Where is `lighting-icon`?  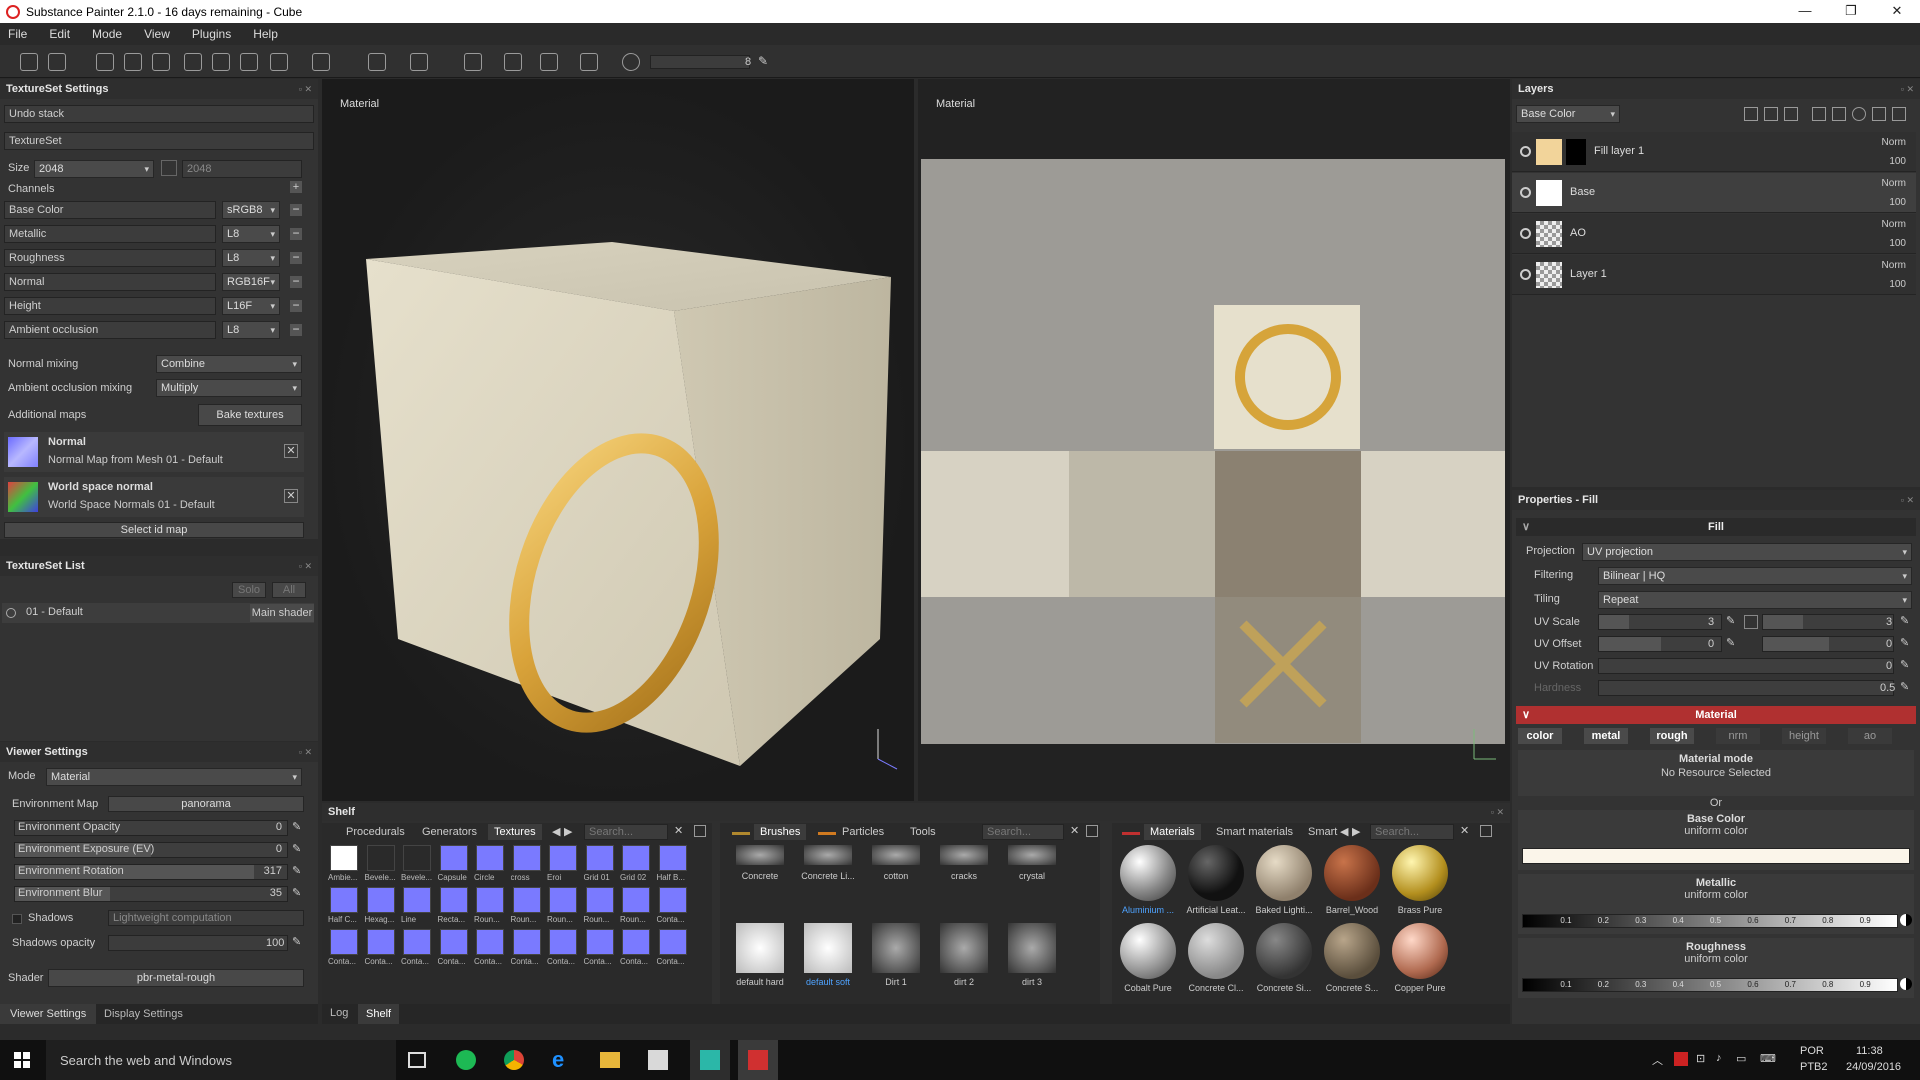
lighting-icon is located at coordinates (631, 62).